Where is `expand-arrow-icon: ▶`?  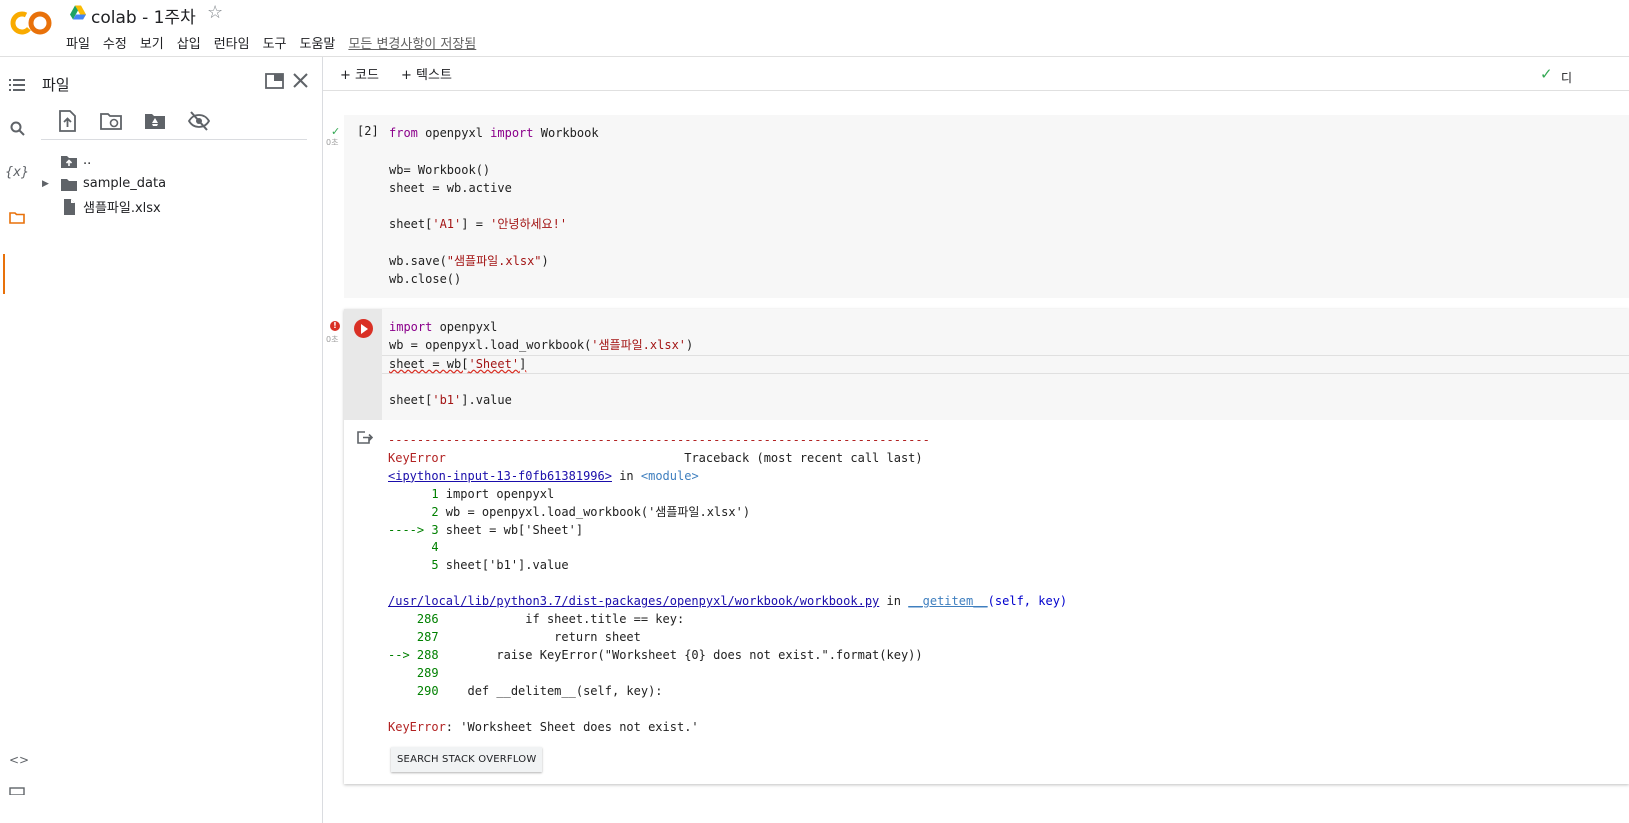
expand-arrow-icon: ▶ is located at coordinates (45, 184).